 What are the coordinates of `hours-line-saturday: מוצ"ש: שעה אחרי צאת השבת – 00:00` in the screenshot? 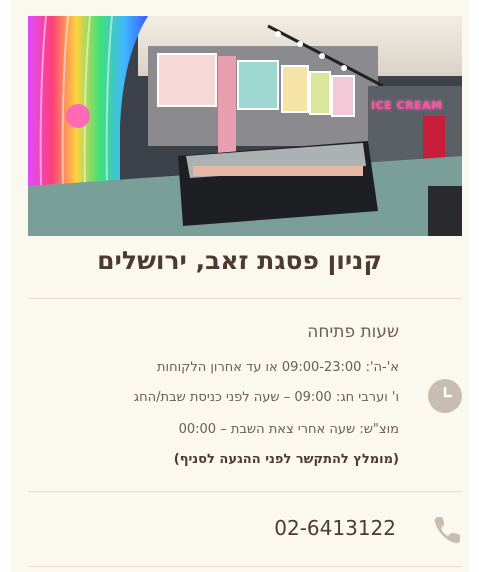 It's located at (288, 429).